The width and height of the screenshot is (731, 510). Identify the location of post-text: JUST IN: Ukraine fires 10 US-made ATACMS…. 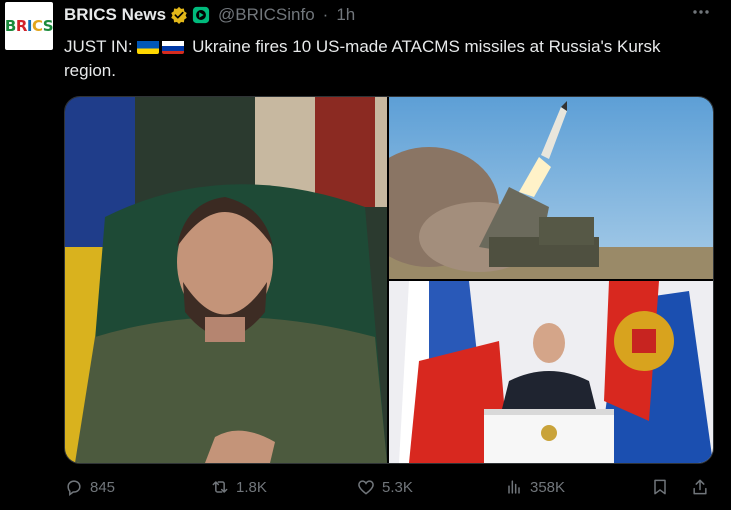
(384, 59).